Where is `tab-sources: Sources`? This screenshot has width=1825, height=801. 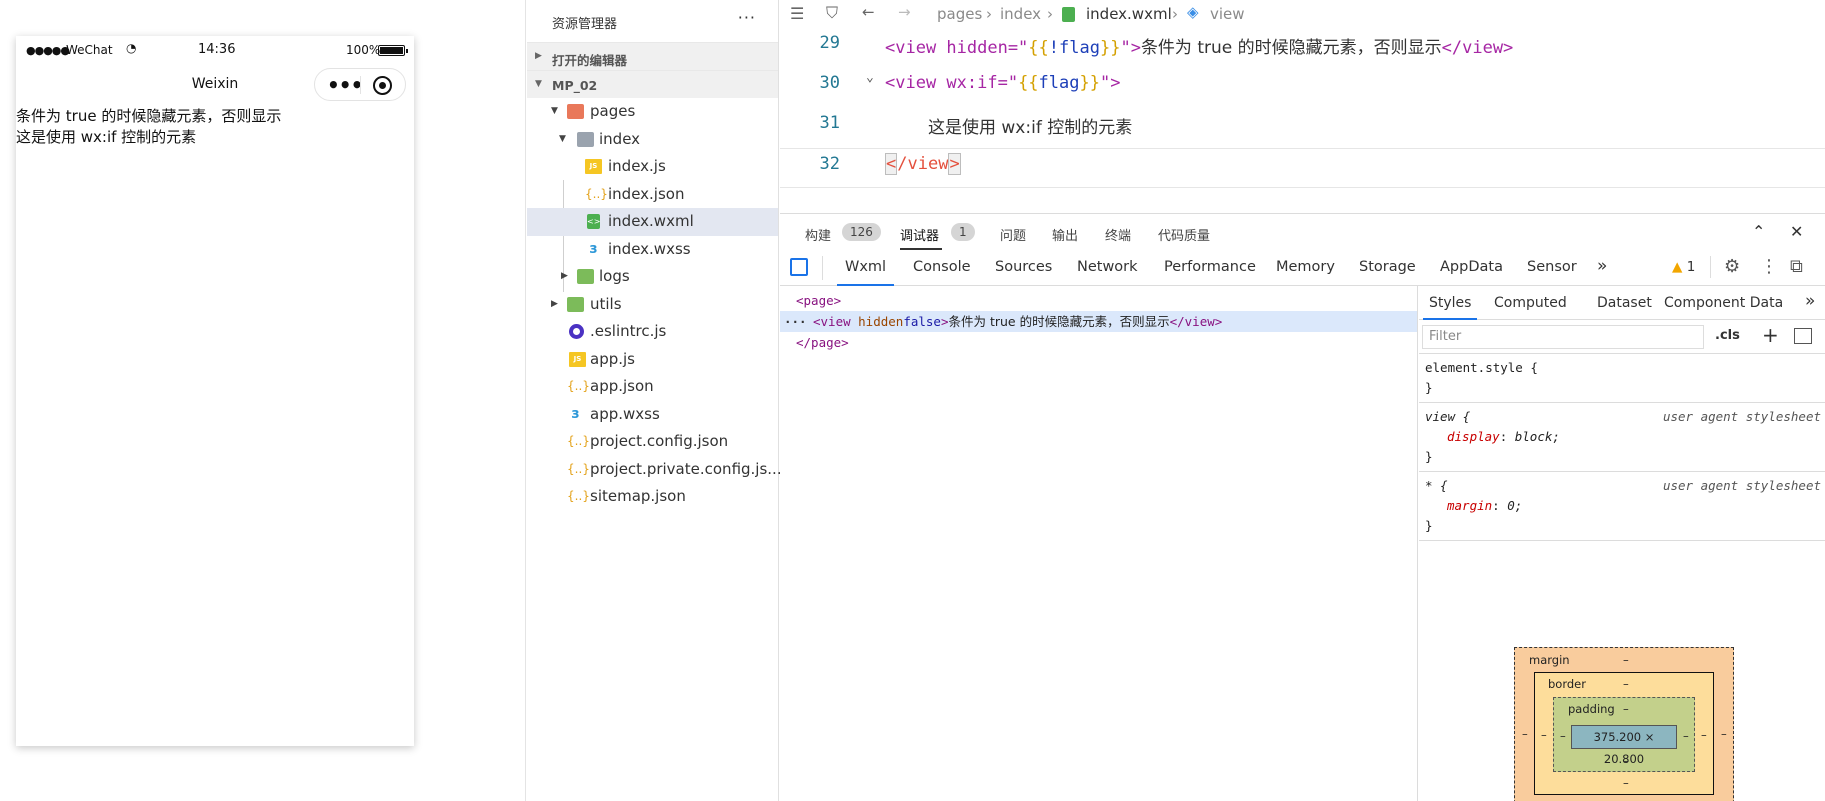 tab-sources: Sources is located at coordinates (1023, 267).